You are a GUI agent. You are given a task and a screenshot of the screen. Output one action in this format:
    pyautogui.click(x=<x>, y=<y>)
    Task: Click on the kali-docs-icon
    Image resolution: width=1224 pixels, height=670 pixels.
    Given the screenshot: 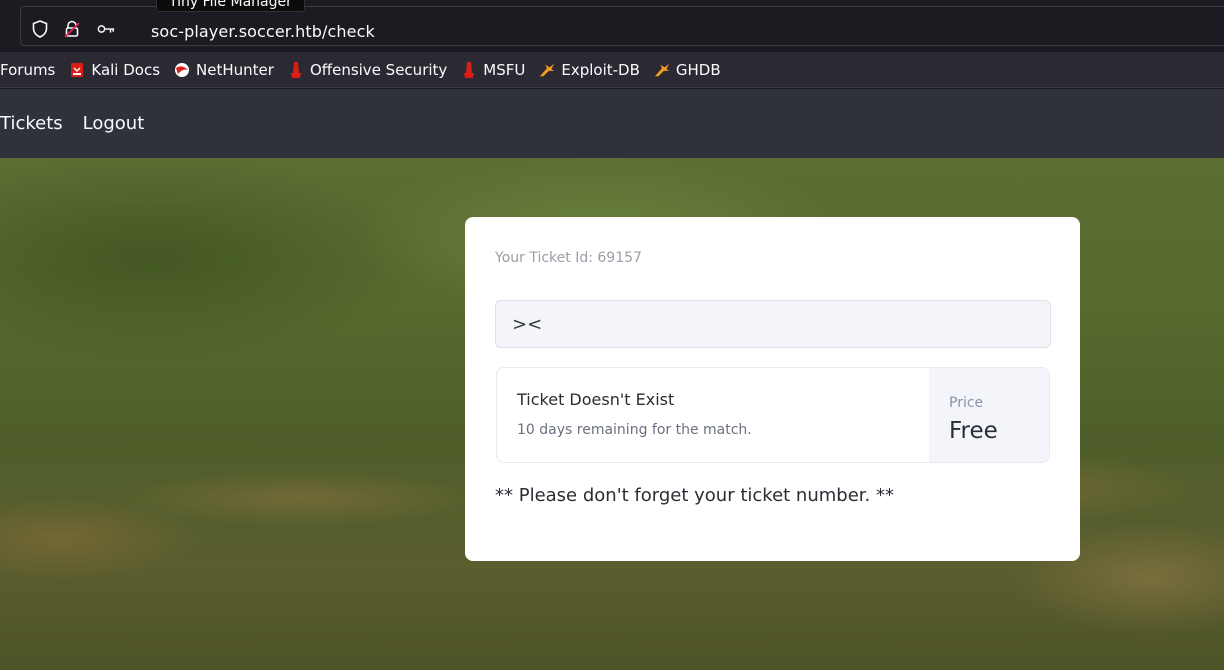 What is the action you would take?
    pyautogui.click(x=77, y=70)
    